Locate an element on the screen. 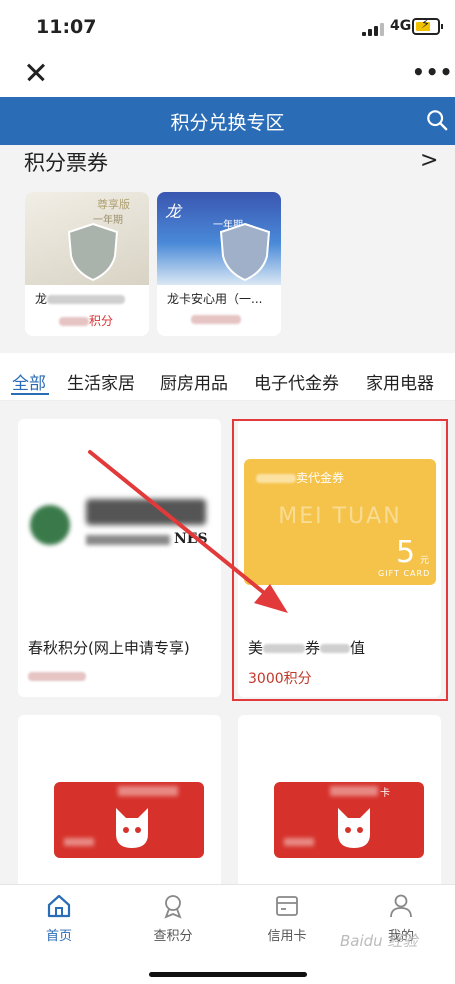 The width and height of the screenshot is (455, 984). nav-home: 首页 is located at coordinates (59, 918).